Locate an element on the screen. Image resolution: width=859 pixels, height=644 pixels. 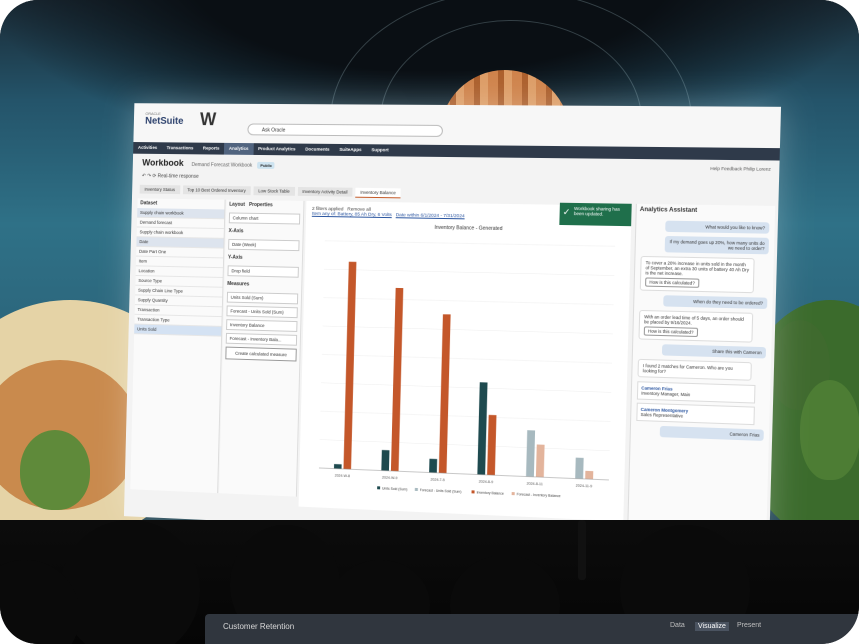
measure-field: Units Sold (Sum) is located at coordinates (262, 298).